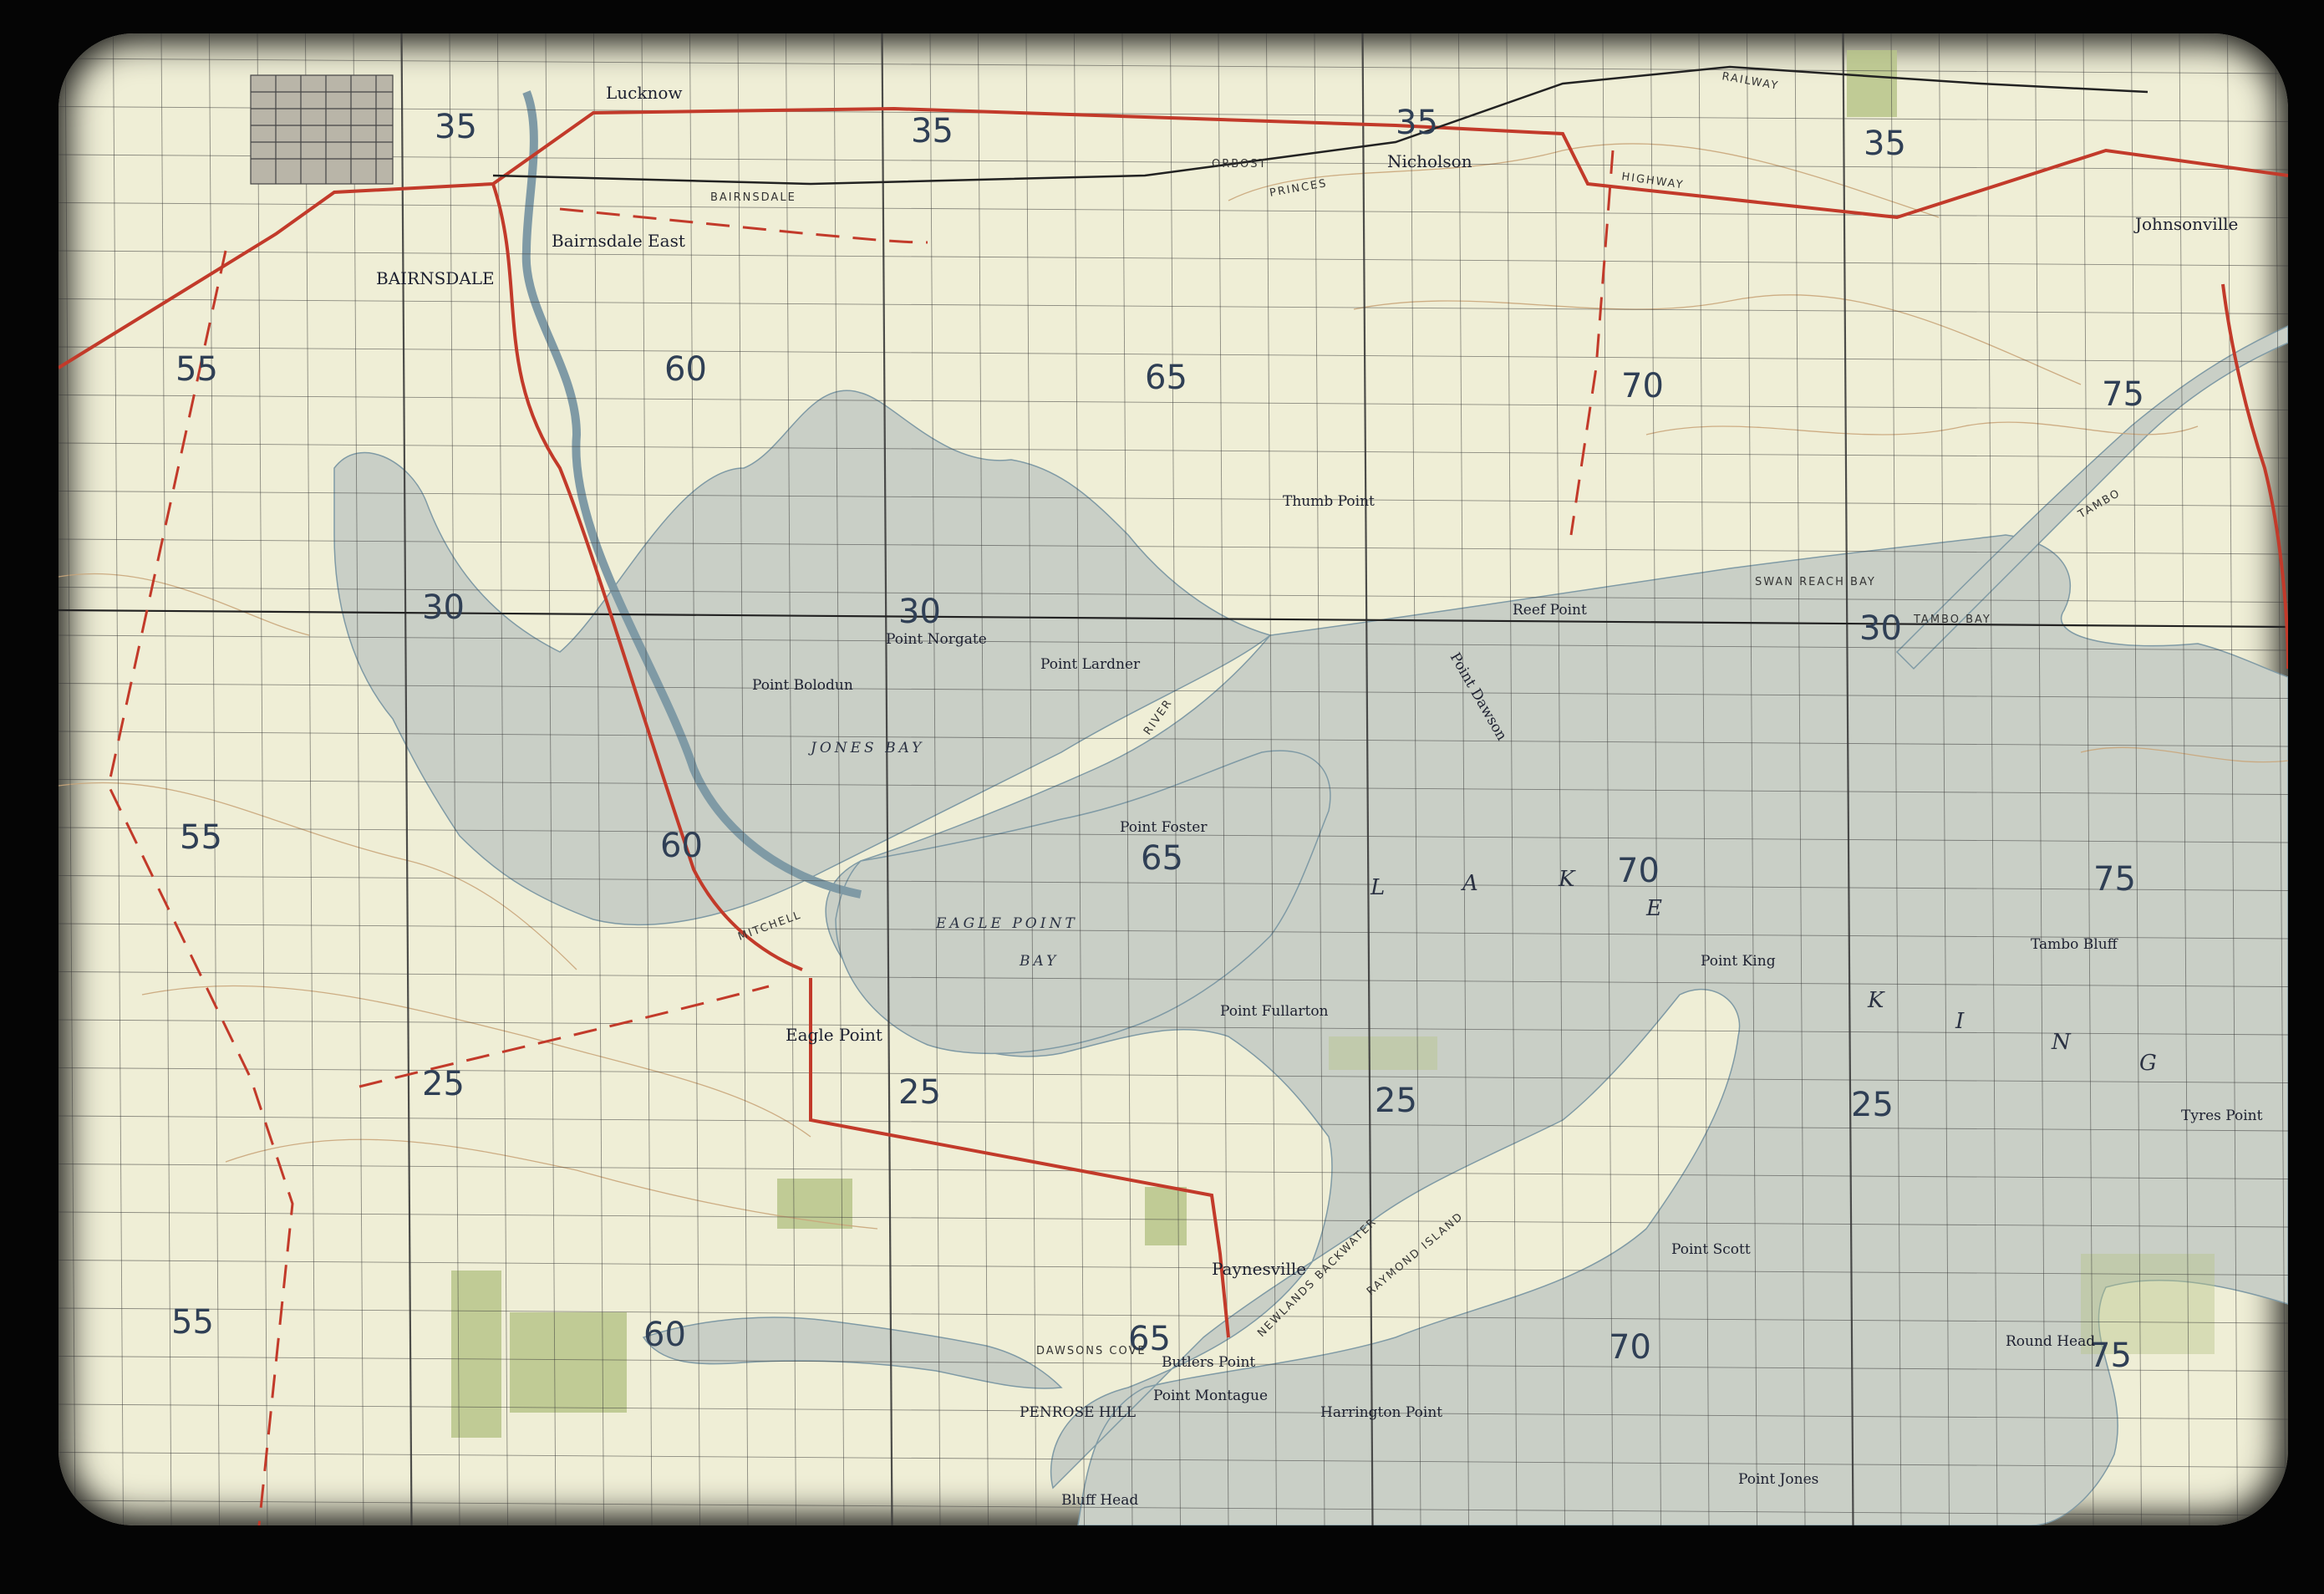 The width and height of the screenshot is (2324, 1594). What do you see at coordinates (1960, 1022) in the screenshot?
I see `lake-letter: I` at bounding box center [1960, 1022].